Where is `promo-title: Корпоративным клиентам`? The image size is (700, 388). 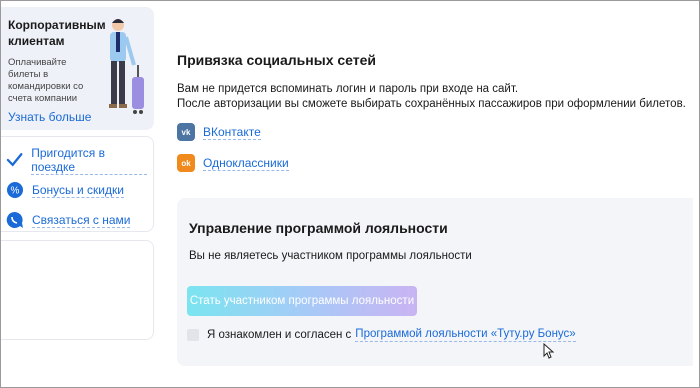
promo-title: Корпоративным клиентам is located at coordinates (57, 33).